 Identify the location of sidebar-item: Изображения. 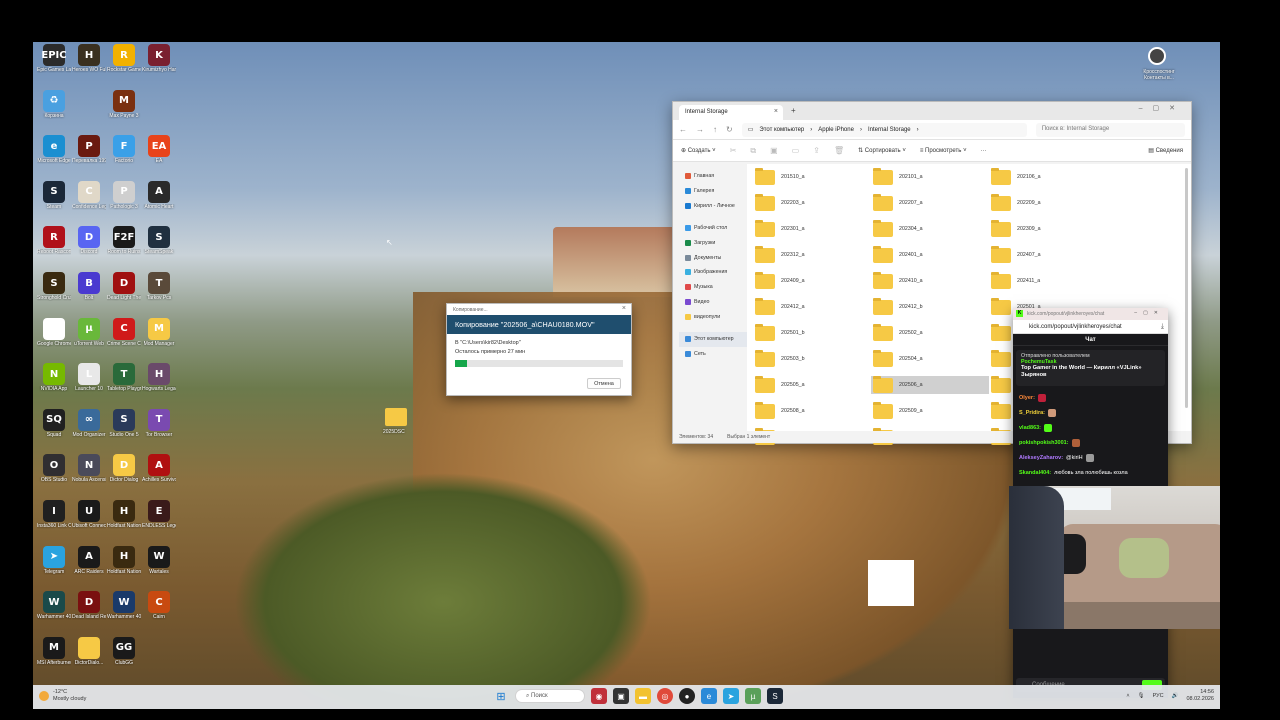
(713, 272).